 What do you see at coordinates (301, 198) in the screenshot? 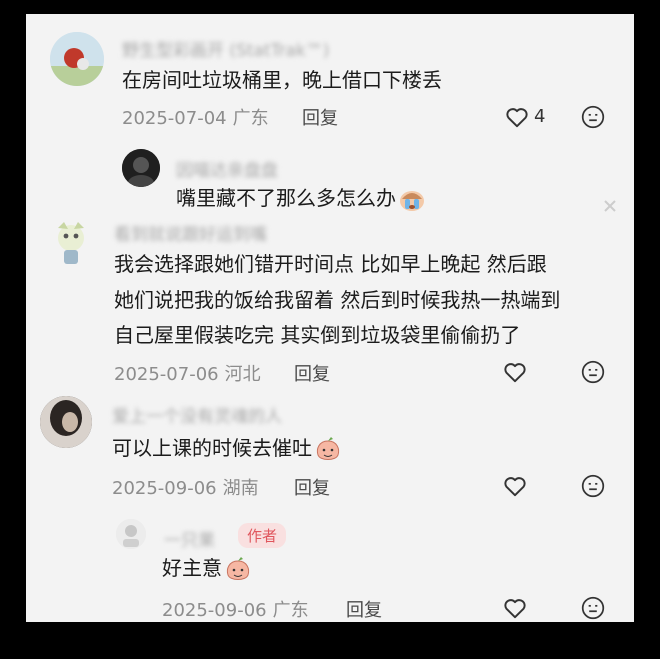
I see `comment-text: 嘴里藏不了那么多怎么办` at bounding box center [301, 198].